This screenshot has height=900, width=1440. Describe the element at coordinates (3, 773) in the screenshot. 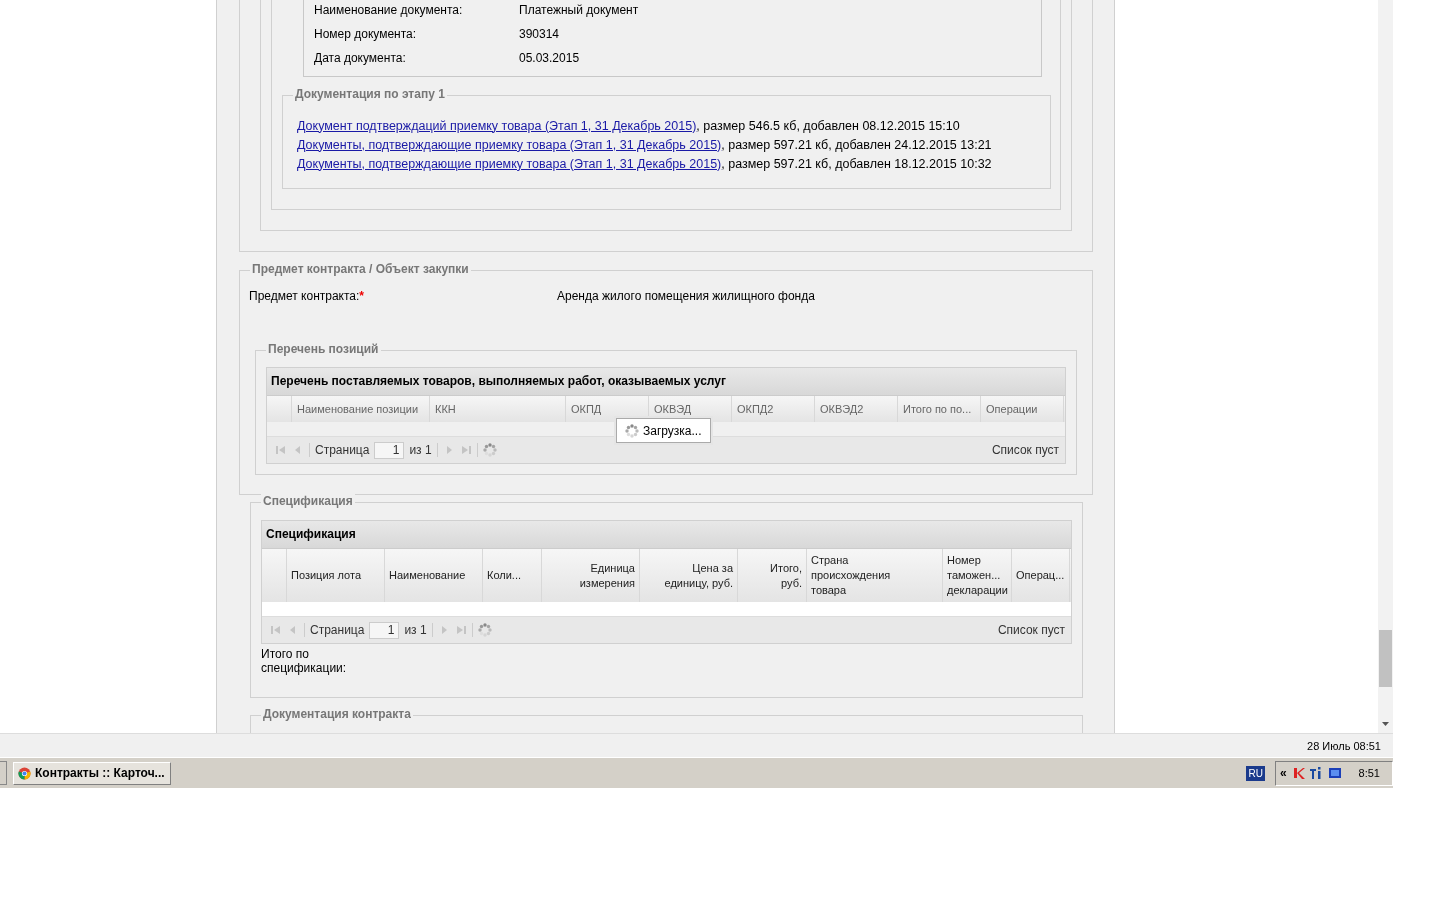

I see `taskbar-scroll-button` at that location.